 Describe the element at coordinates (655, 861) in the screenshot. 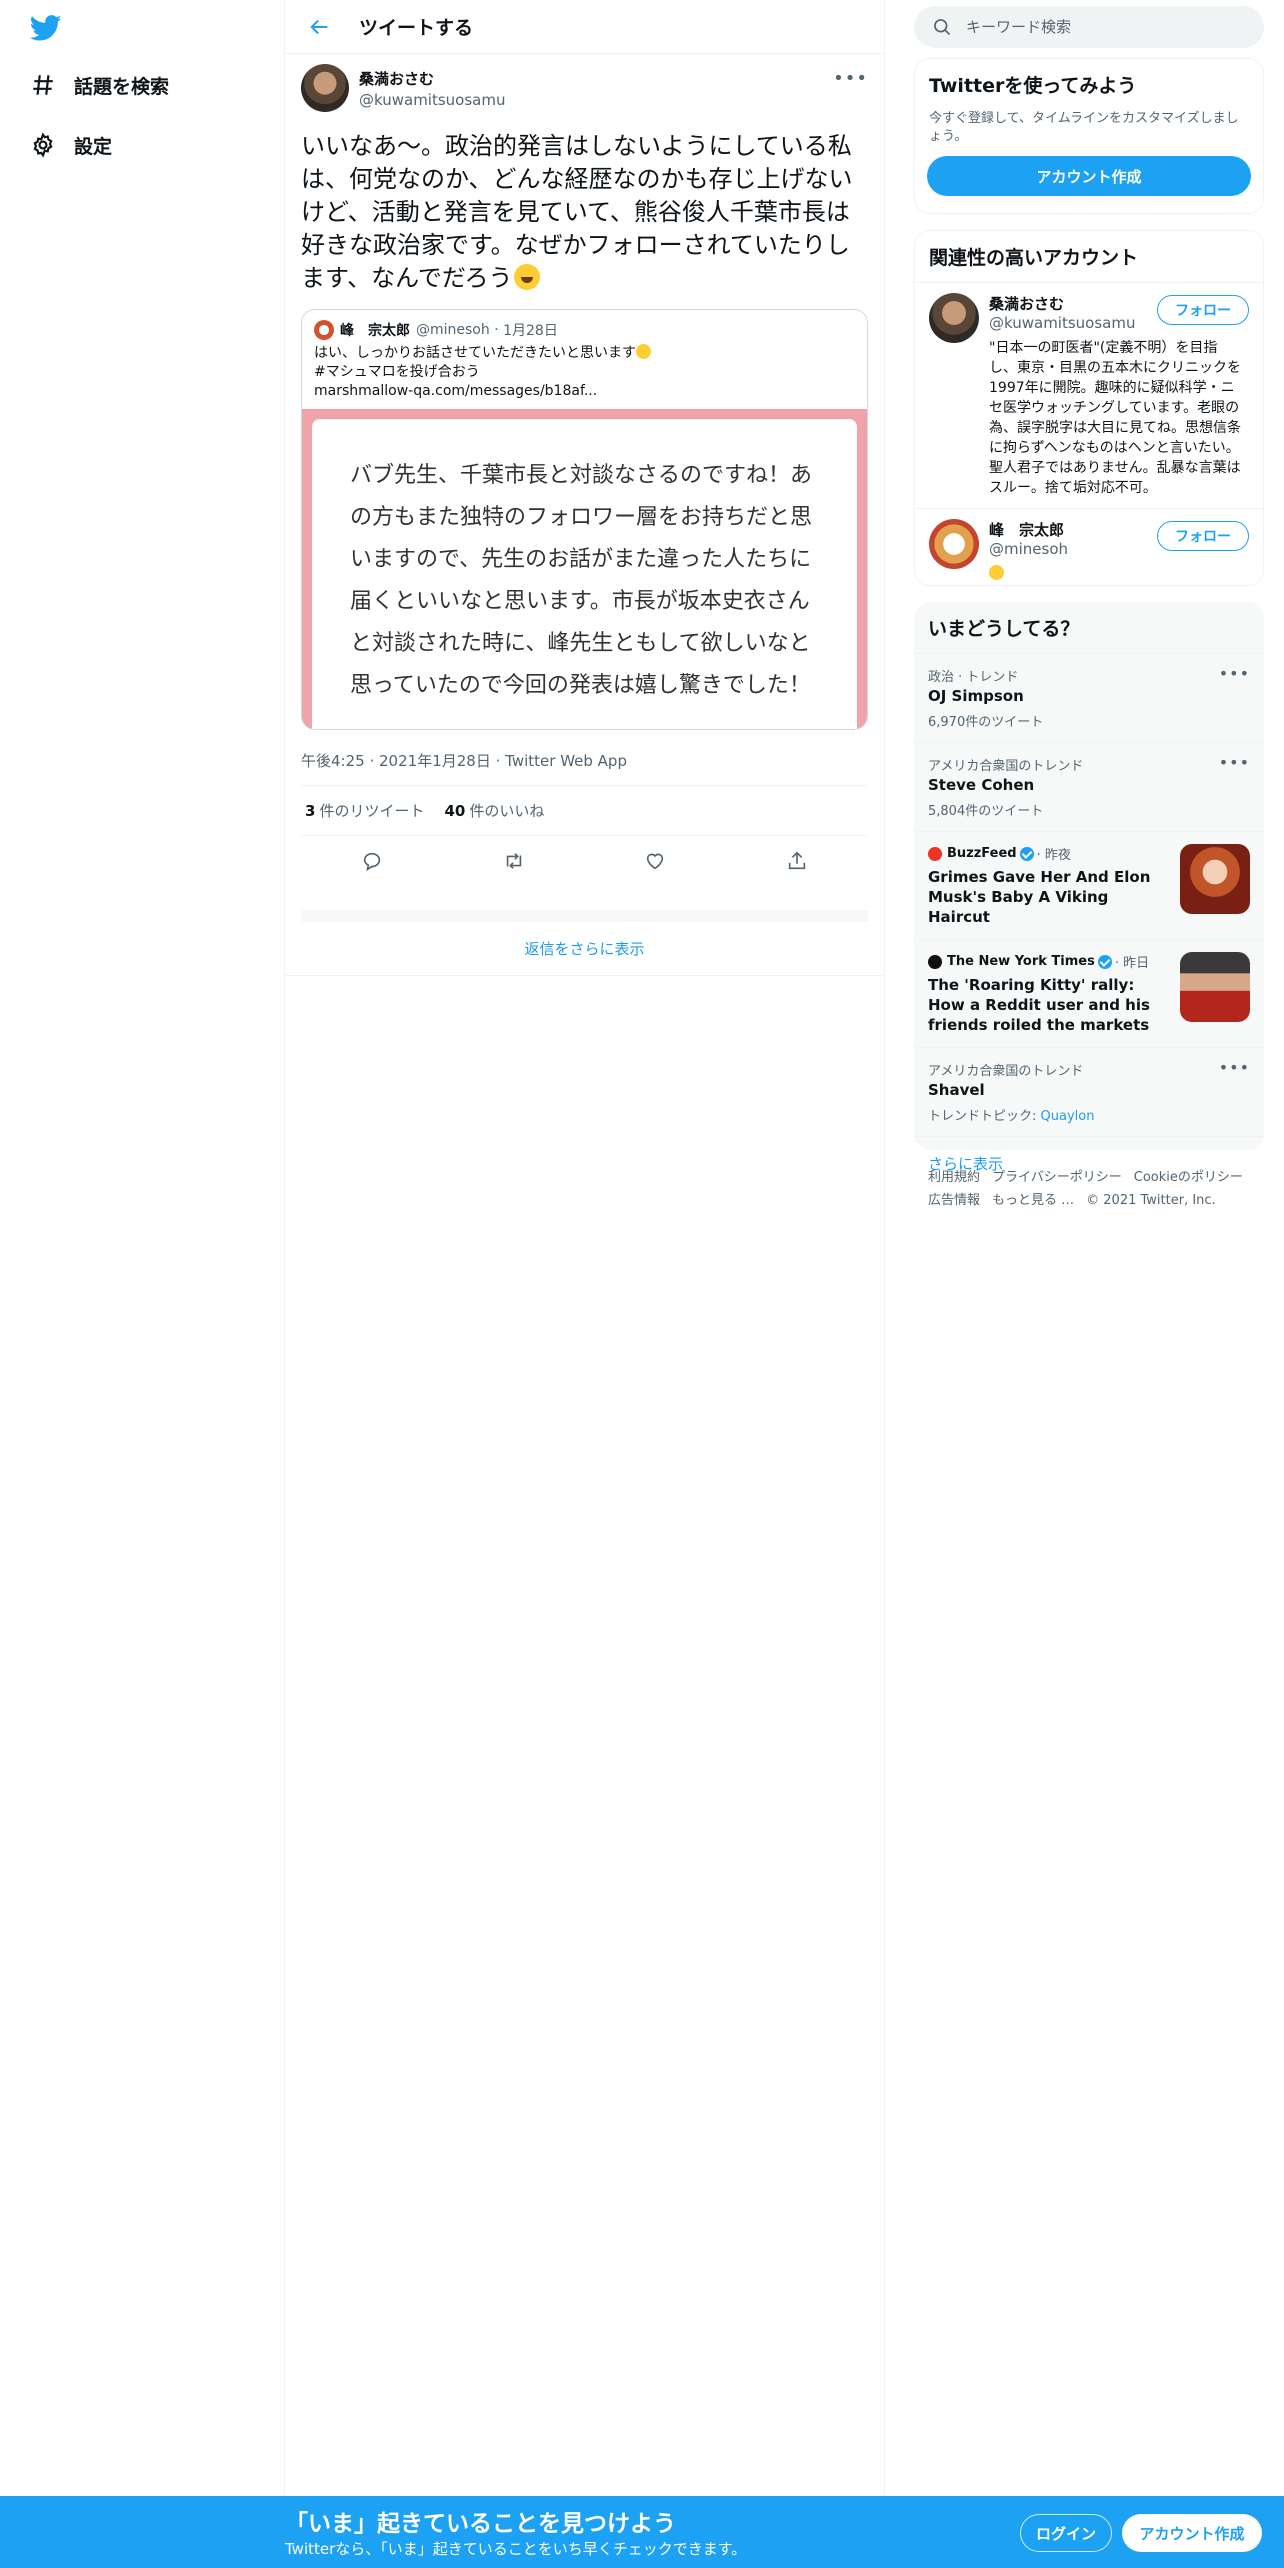

I see `like-heart-icon` at that location.